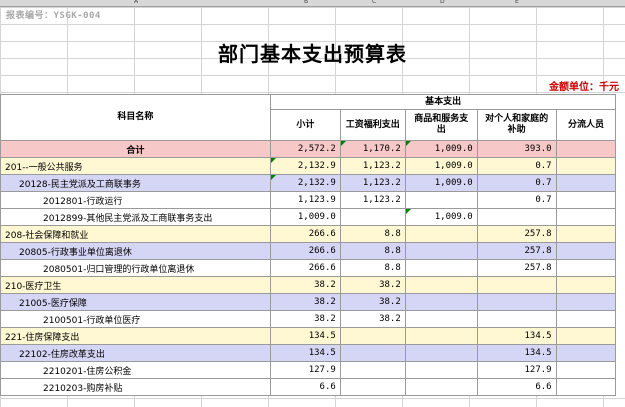  What do you see at coordinates (584, 85) in the screenshot?
I see `unit-label: 金额单位：千元` at bounding box center [584, 85].